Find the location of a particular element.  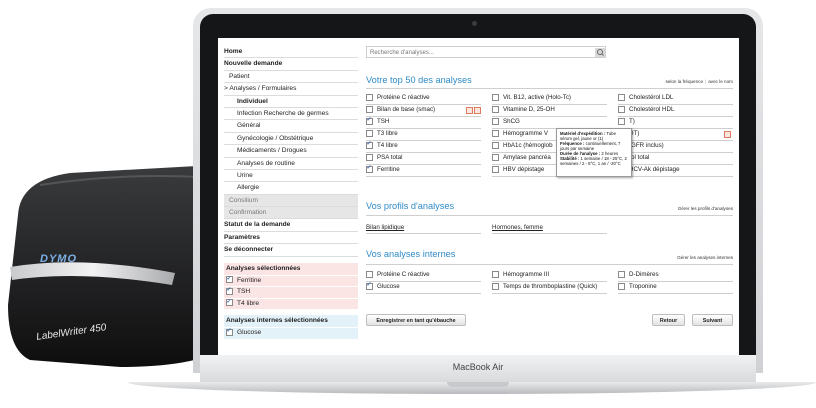

analysis-row: Protéine C réactive is located at coordinates (423, 99).